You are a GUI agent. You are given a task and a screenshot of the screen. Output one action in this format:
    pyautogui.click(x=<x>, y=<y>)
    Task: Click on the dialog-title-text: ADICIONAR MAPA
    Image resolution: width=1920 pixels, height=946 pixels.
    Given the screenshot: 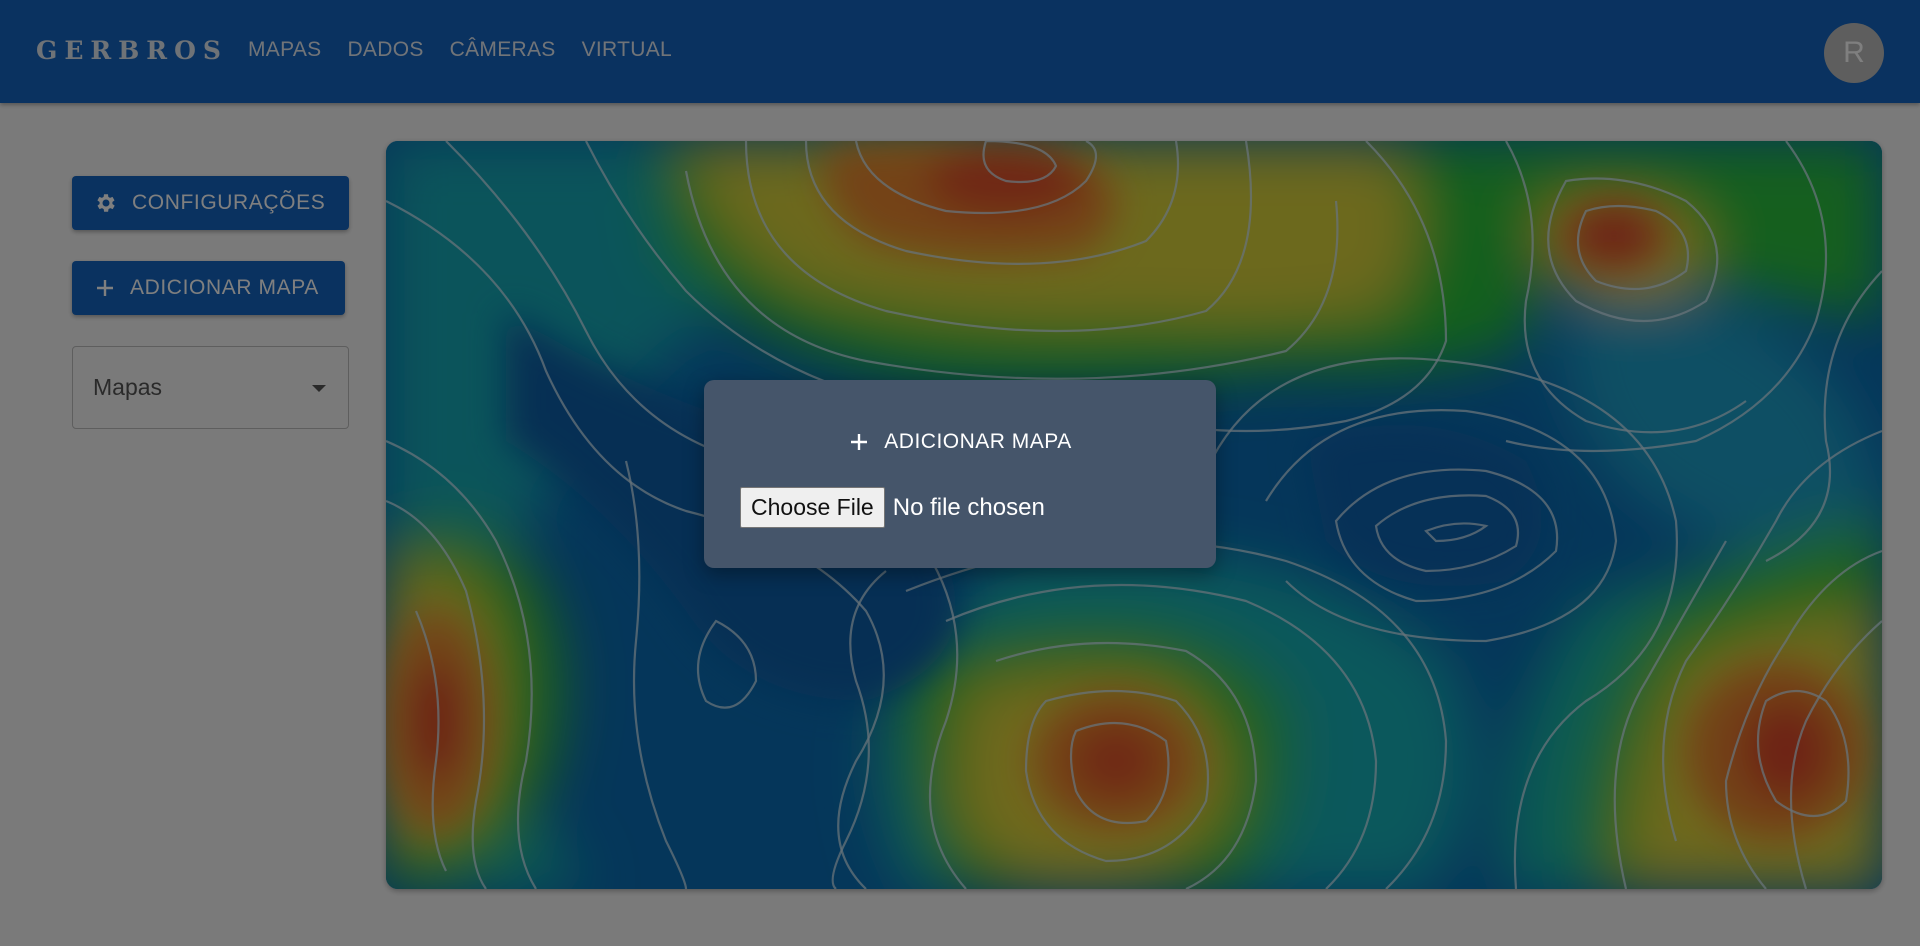 What is the action you would take?
    pyautogui.click(x=978, y=441)
    